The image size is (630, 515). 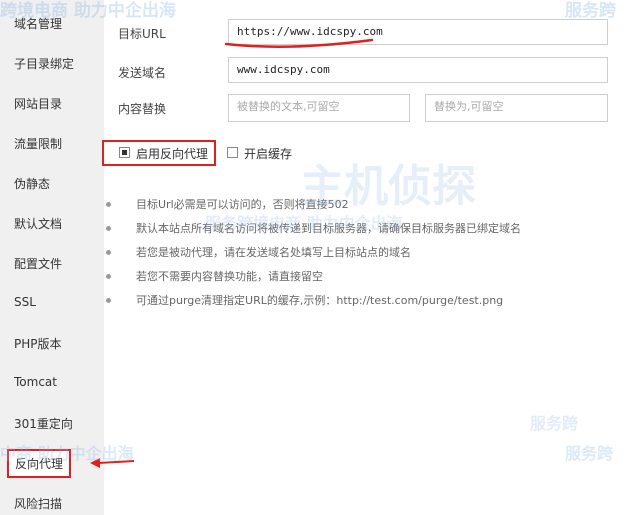 I want to click on sidebar-item-site-directory: 网站目录, so click(x=38, y=103).